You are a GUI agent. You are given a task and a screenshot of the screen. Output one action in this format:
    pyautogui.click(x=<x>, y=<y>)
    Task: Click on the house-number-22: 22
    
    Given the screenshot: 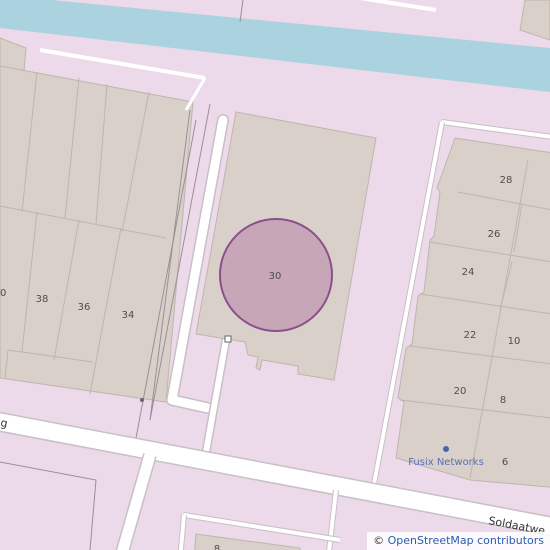 What is the action you would take?
    pyautogui.click(x=470, y=335)
    